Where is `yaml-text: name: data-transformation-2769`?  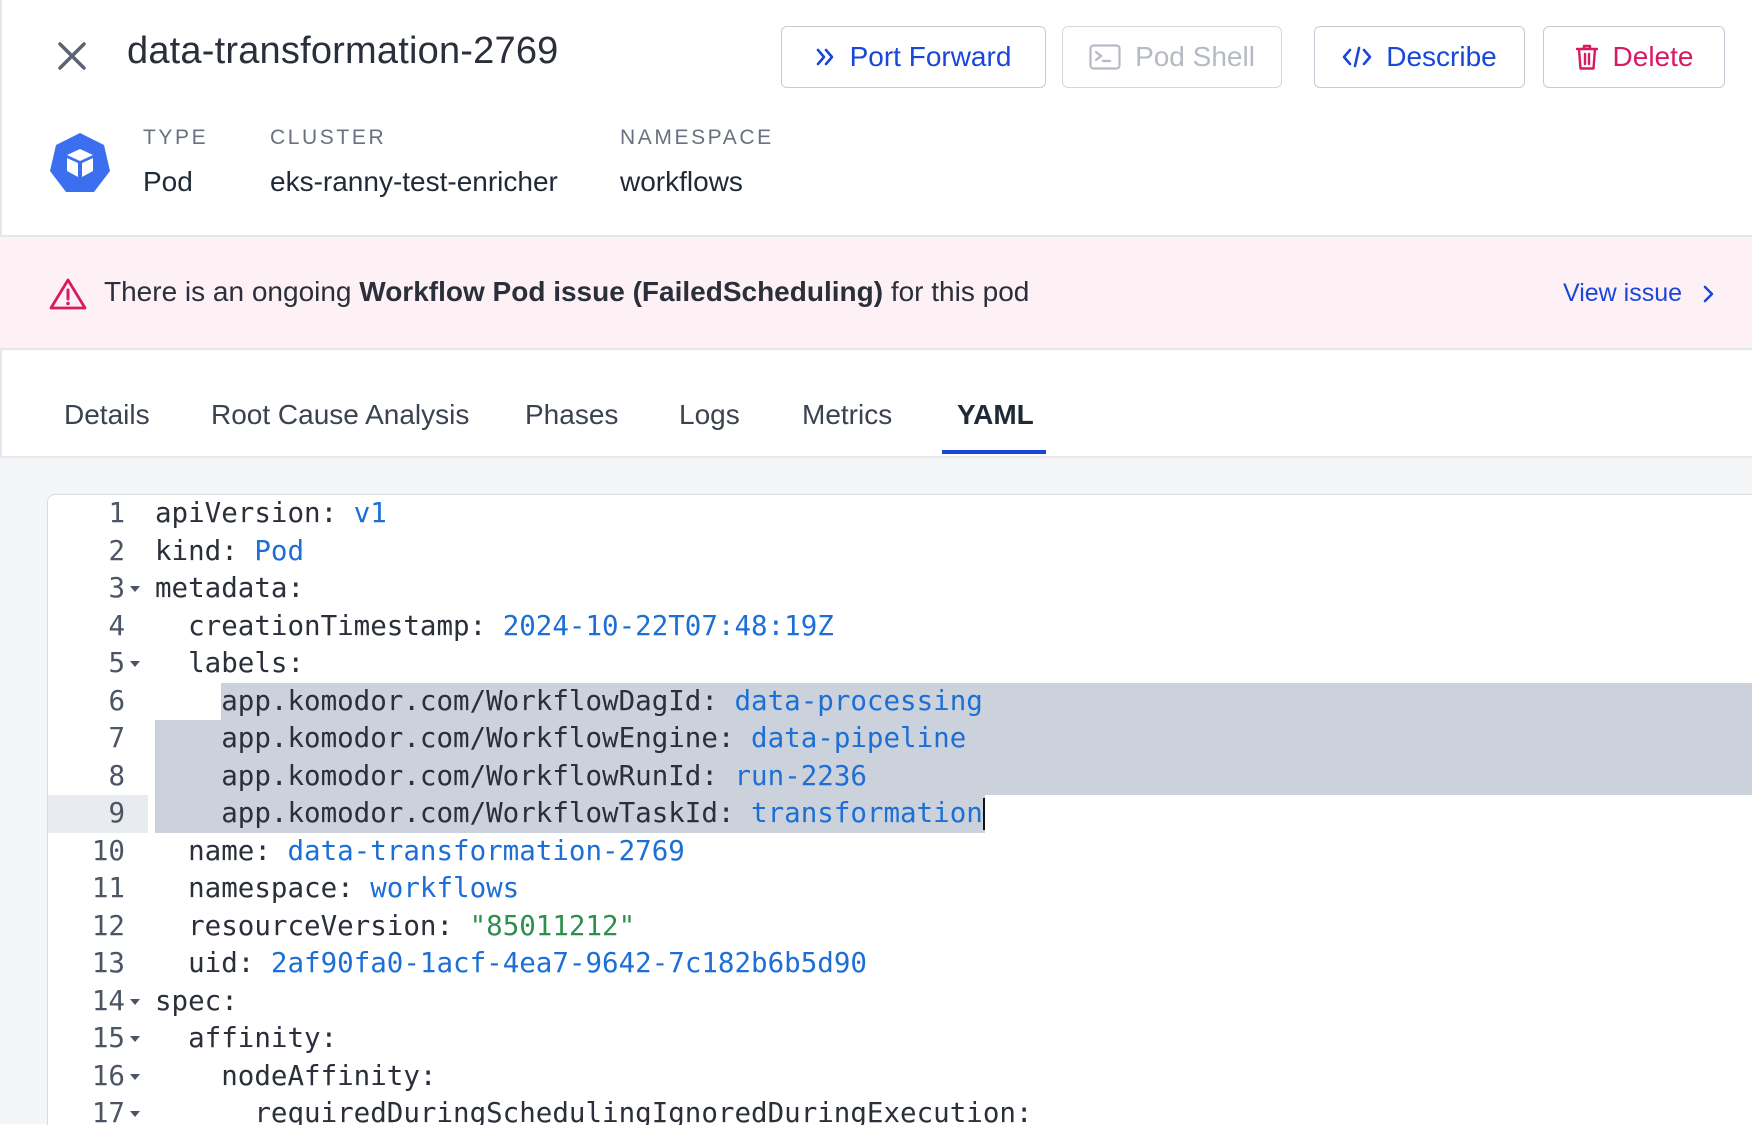 yaml-text: name: data-transformation-2769 is located at coordinates (420, 852).